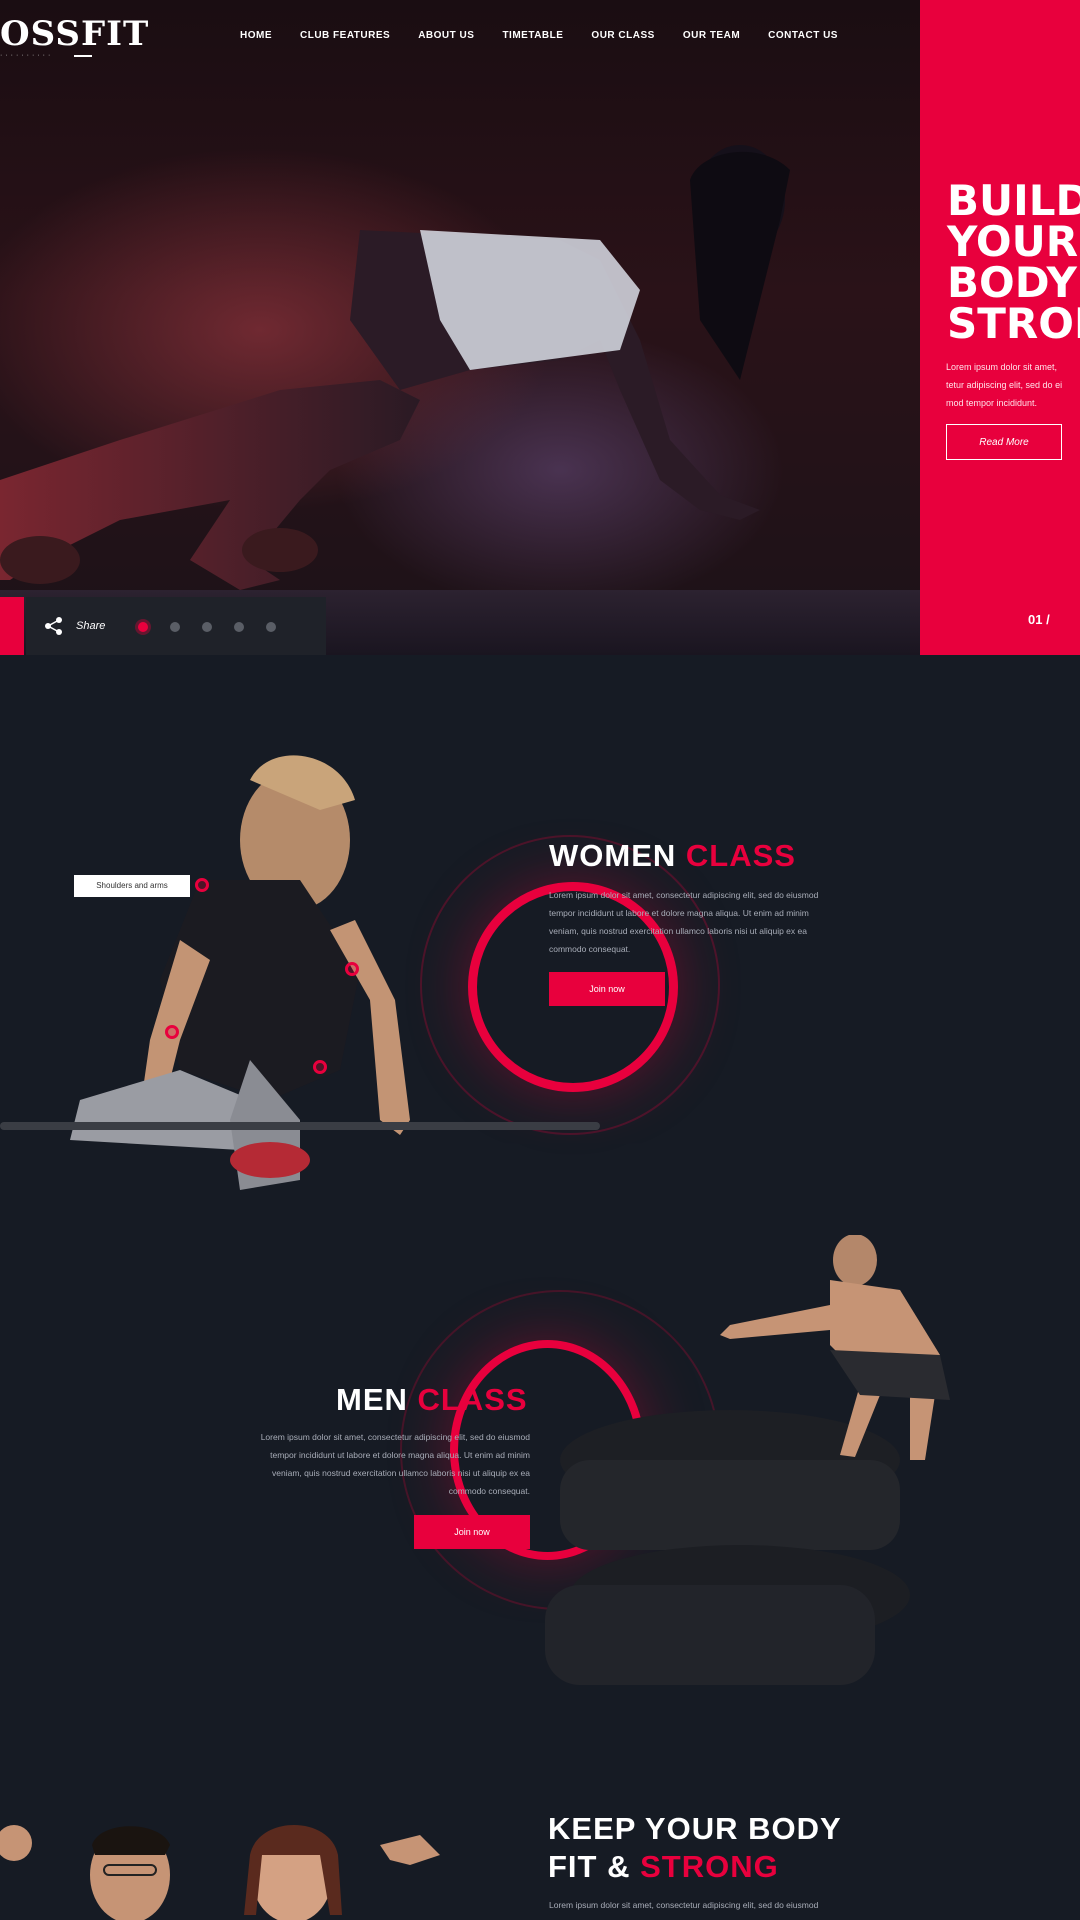  I want to click on keep-fit-title: KEEP YOUR BODY FIT & STRONG, so click(695, 1848).